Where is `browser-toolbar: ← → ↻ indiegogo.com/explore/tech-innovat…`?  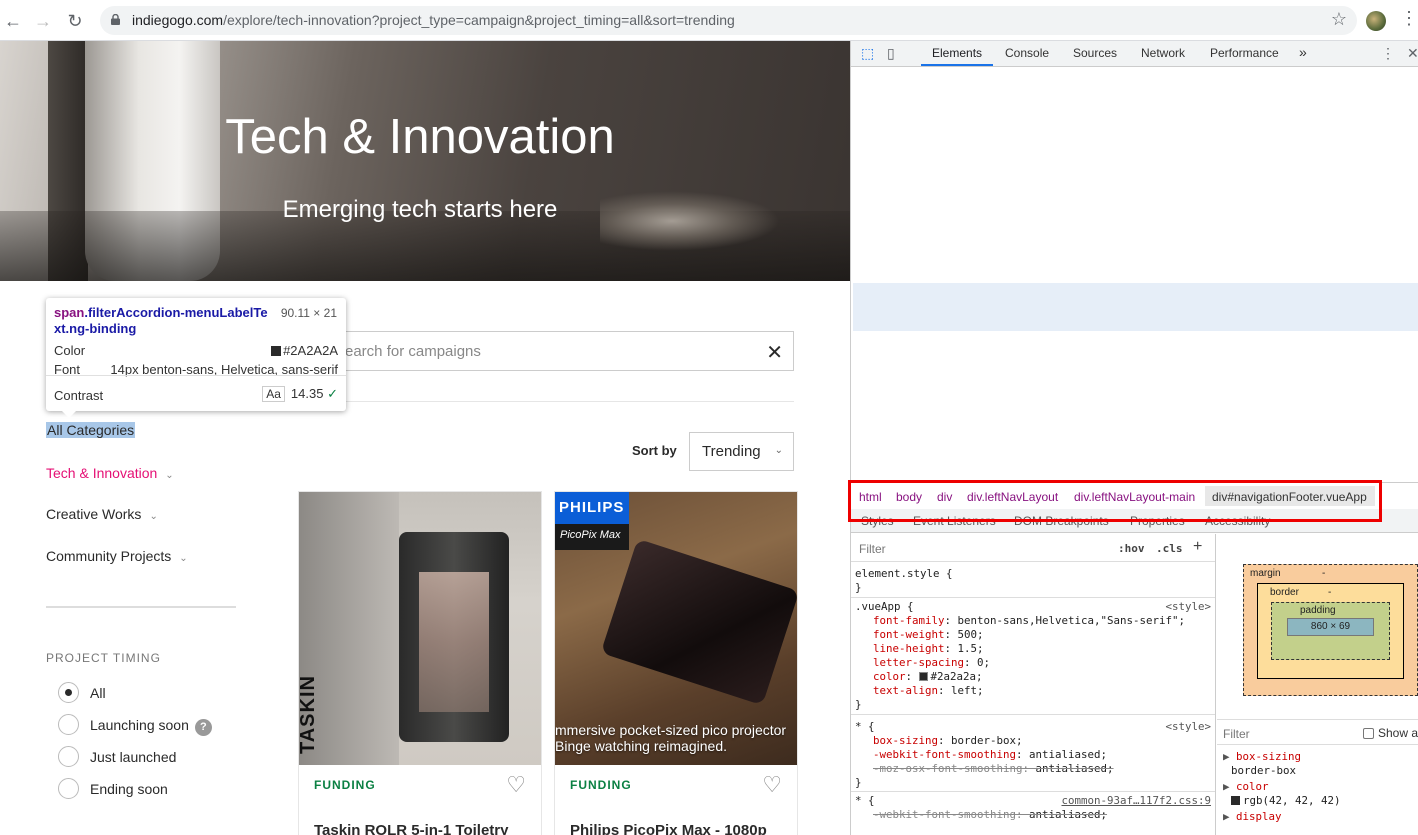 browser-toolbar: ← → ↻ indiegogo.com/explore/tech-innovat… is located at coordinates (709, 20).